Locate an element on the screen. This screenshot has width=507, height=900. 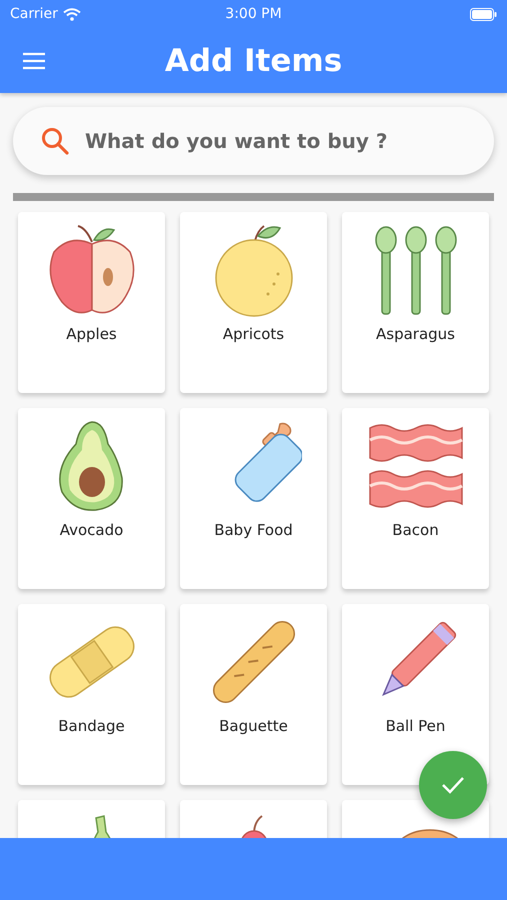
wifi-icon is located at coordinates (71, 14).